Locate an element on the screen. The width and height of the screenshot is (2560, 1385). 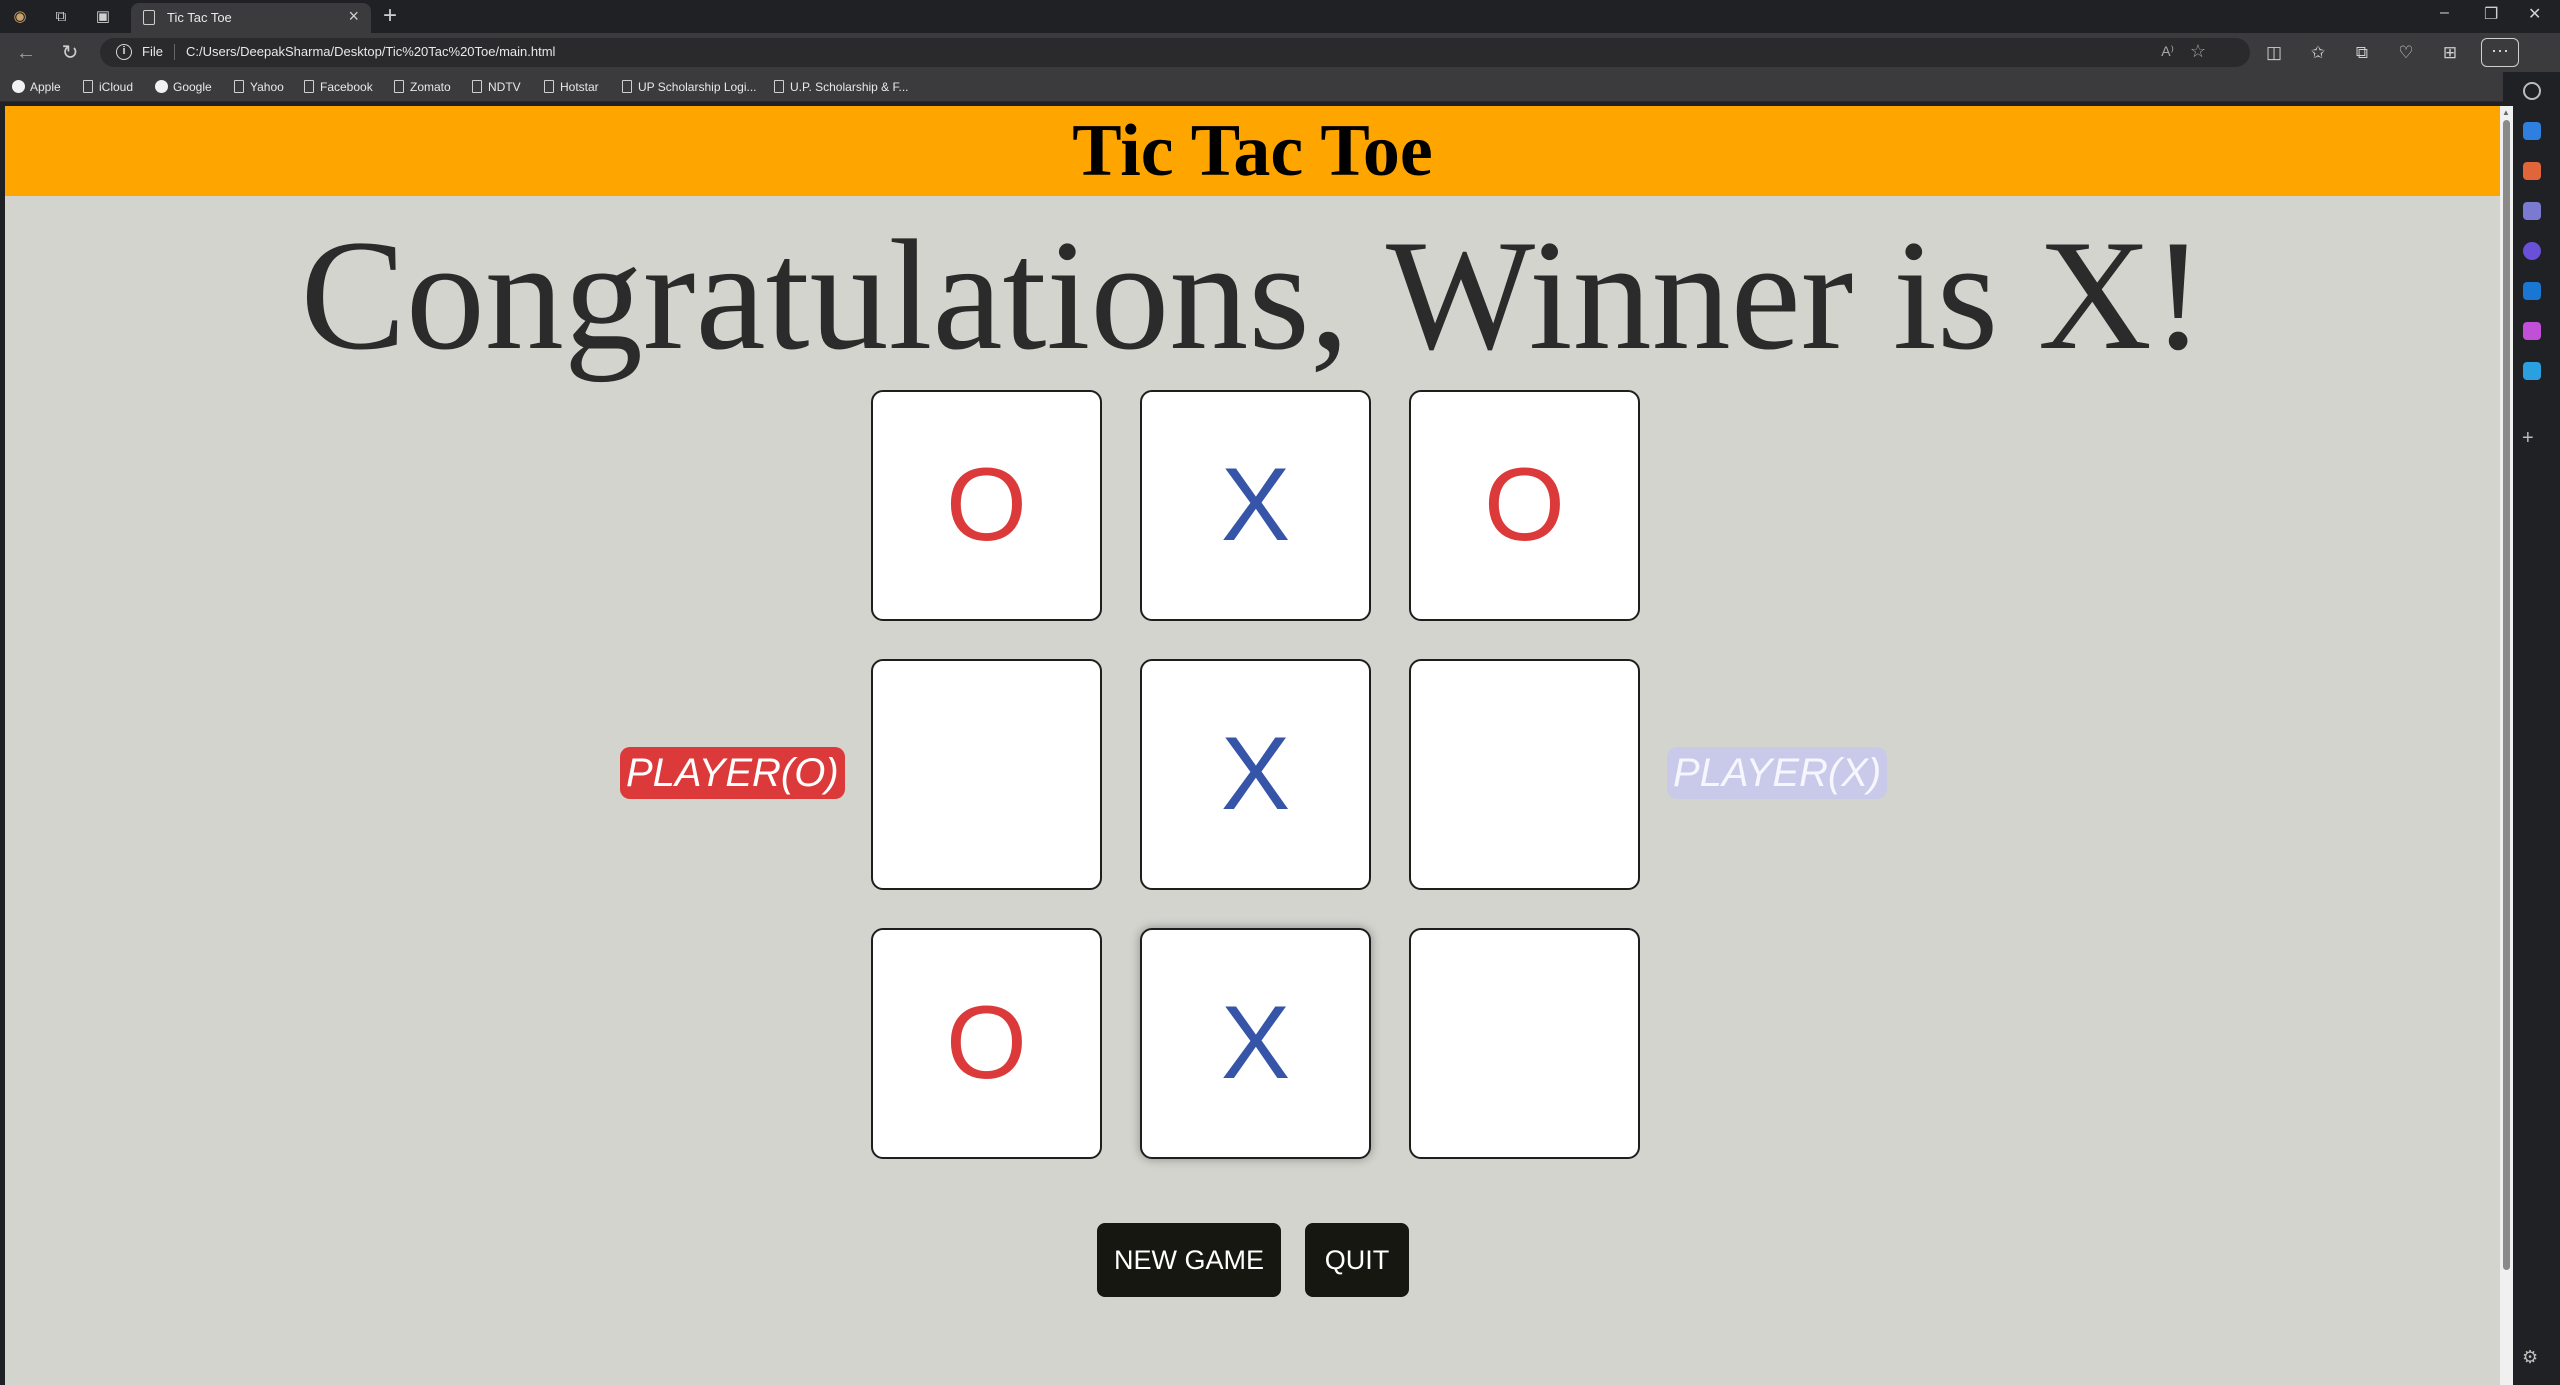
scroll-up-icon: ▲ is located at coordinates (2506, 112).